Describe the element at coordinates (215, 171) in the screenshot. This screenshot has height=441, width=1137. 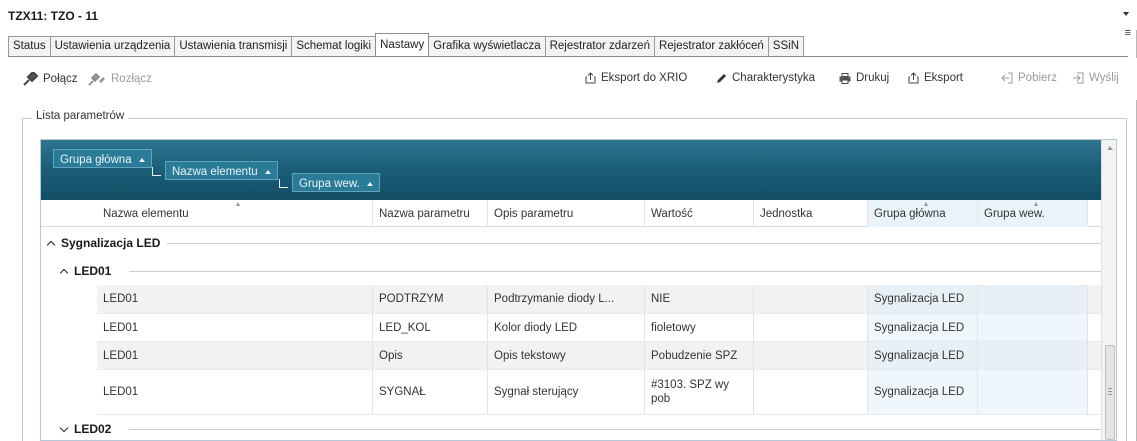
I see `group-chip-label: Nazwa elementu` at that location.